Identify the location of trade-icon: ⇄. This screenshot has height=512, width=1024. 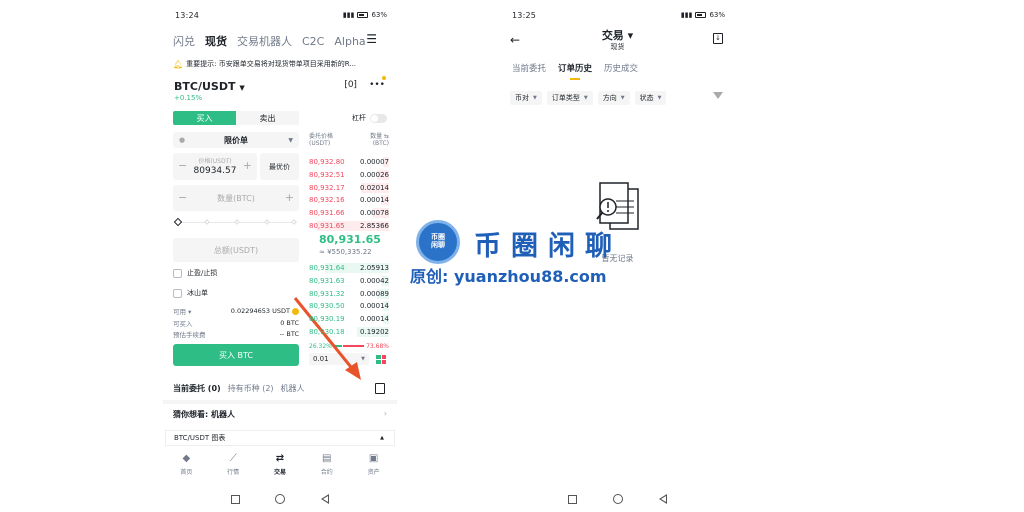
(280, 458).